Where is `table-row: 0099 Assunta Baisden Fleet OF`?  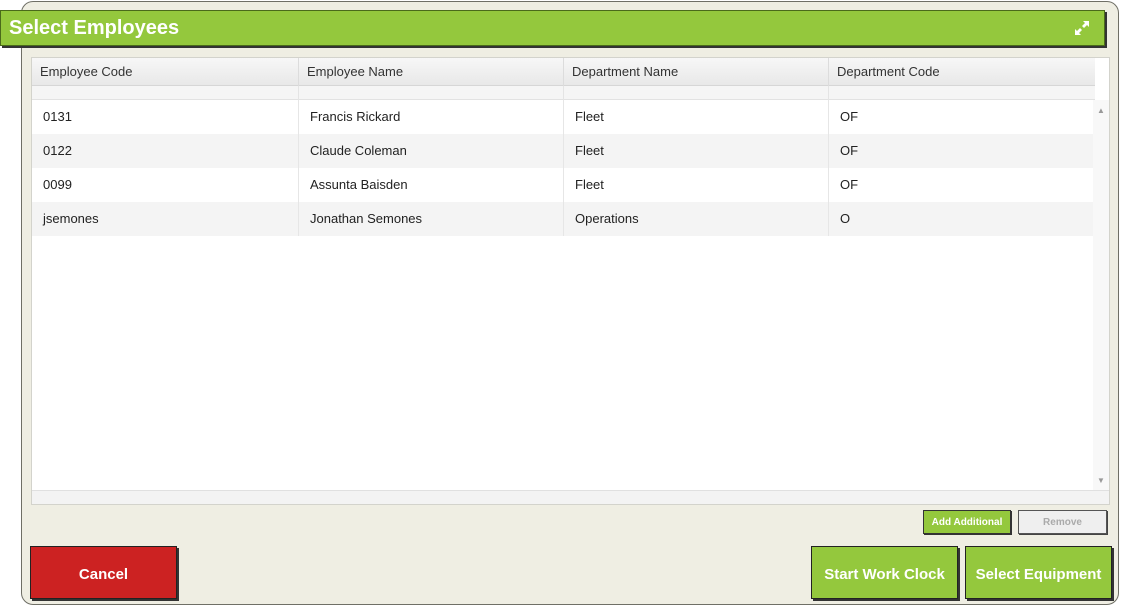
table-row: 0099 Assunta Baisden Fleet OF is located at coordinates (563, 185).